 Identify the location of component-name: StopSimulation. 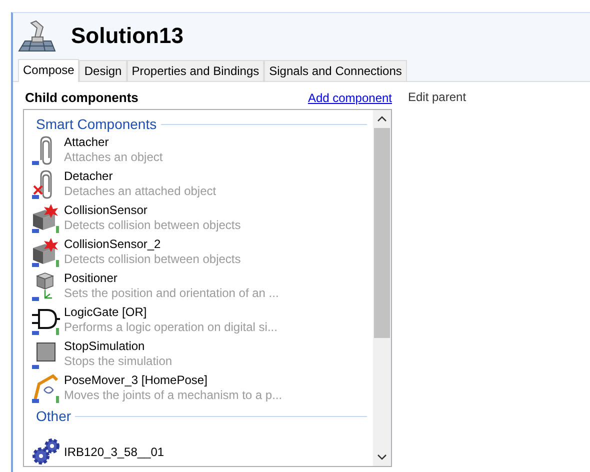
(104, 346).